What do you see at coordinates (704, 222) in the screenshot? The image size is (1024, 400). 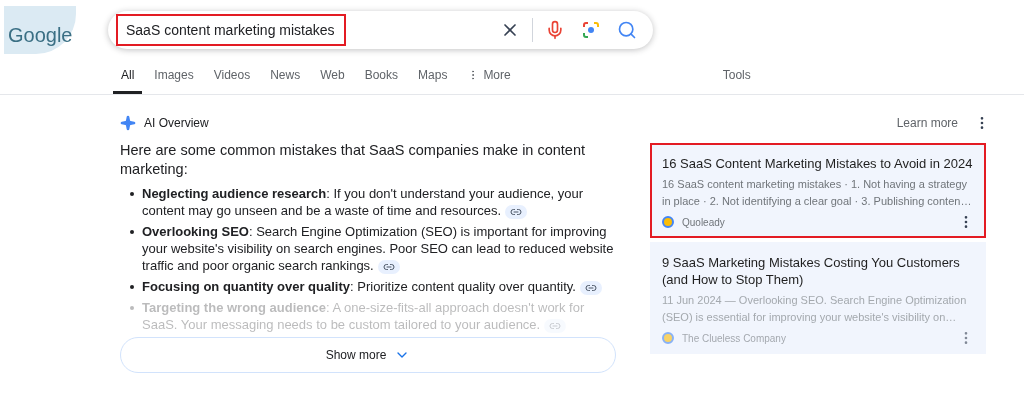 I see `source-site: Quoleady` at bounding box center [704, 222].